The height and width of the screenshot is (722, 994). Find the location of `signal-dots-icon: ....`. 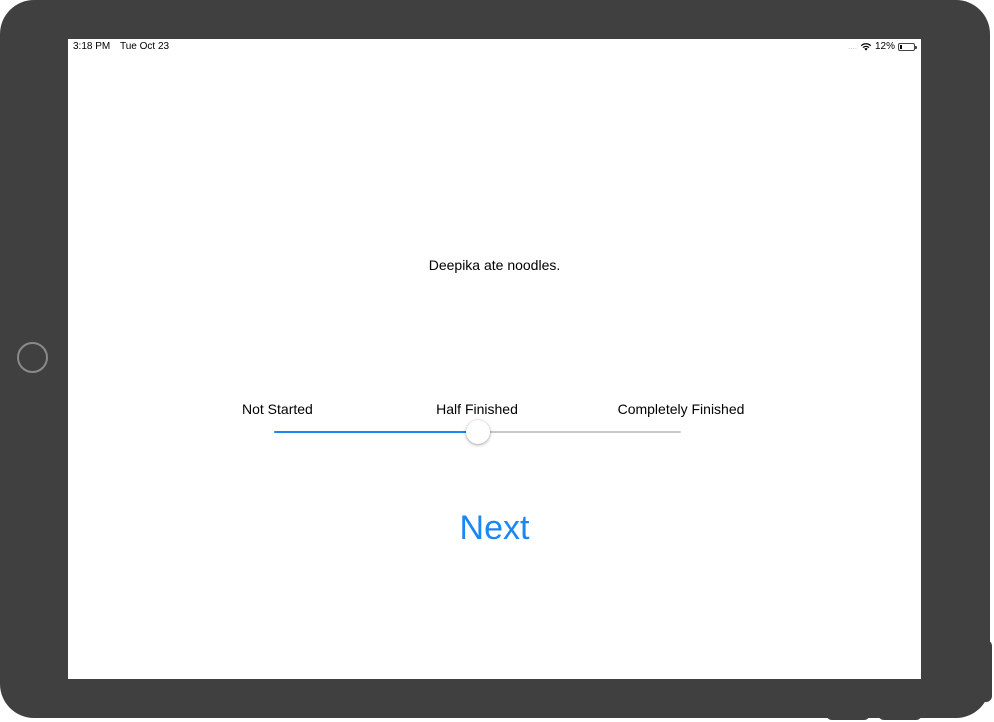

signal-dots-icon: .... is located at coordinates (852, 46).